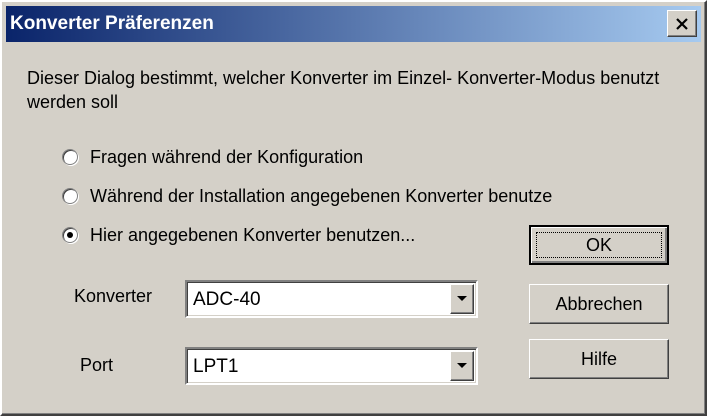 The height and width of the screenshot is (416, 707). I want to click on port-select: LPT1, so click(331, 366).